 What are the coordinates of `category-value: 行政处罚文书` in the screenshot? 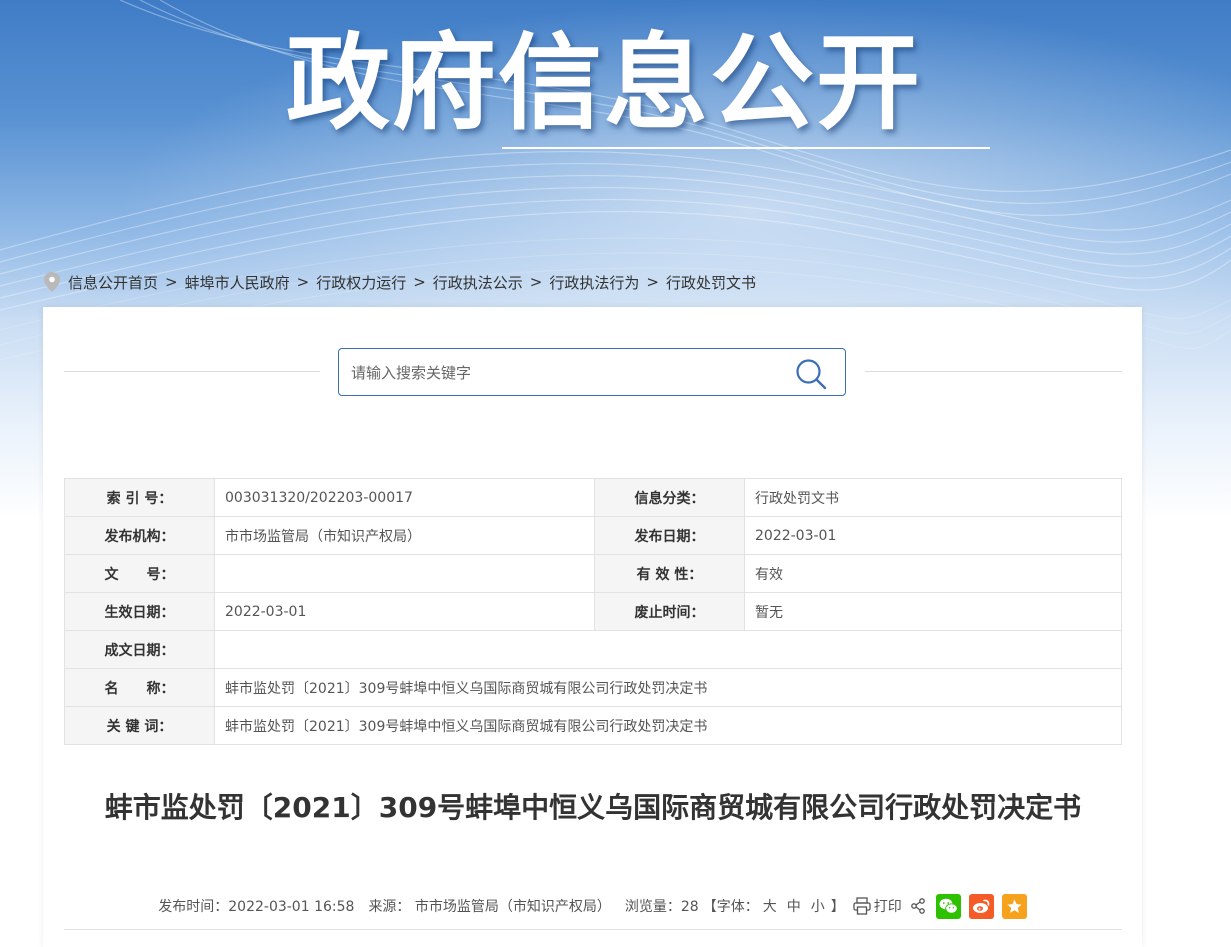 It's located at (933, 497).